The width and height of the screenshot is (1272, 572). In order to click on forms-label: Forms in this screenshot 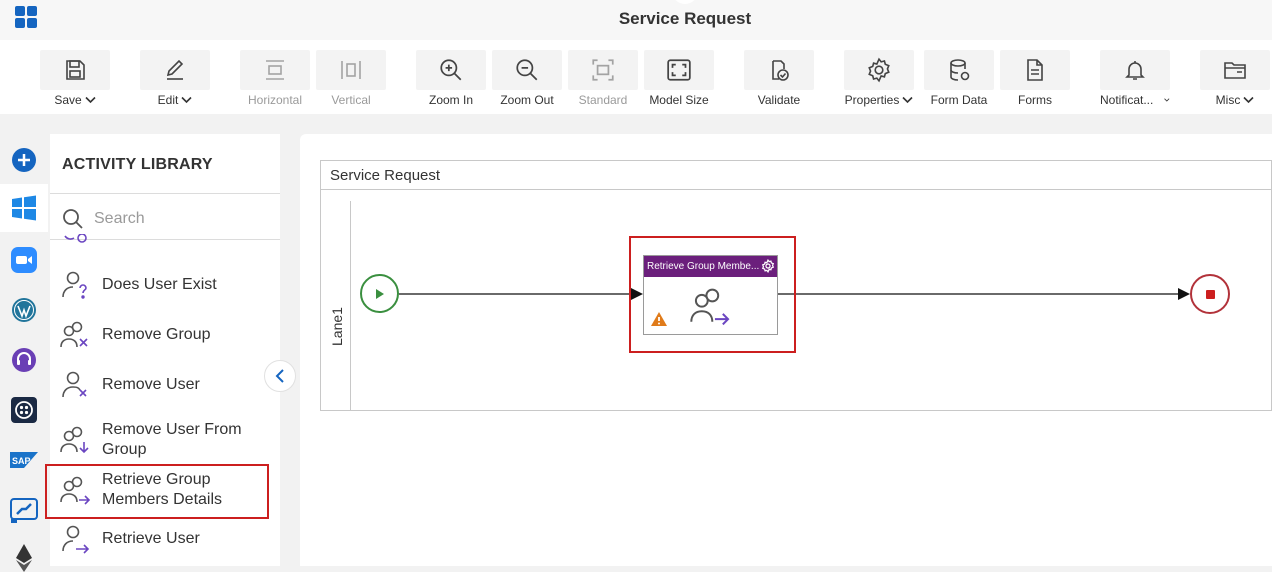, I will do `click(1035, 100)`.